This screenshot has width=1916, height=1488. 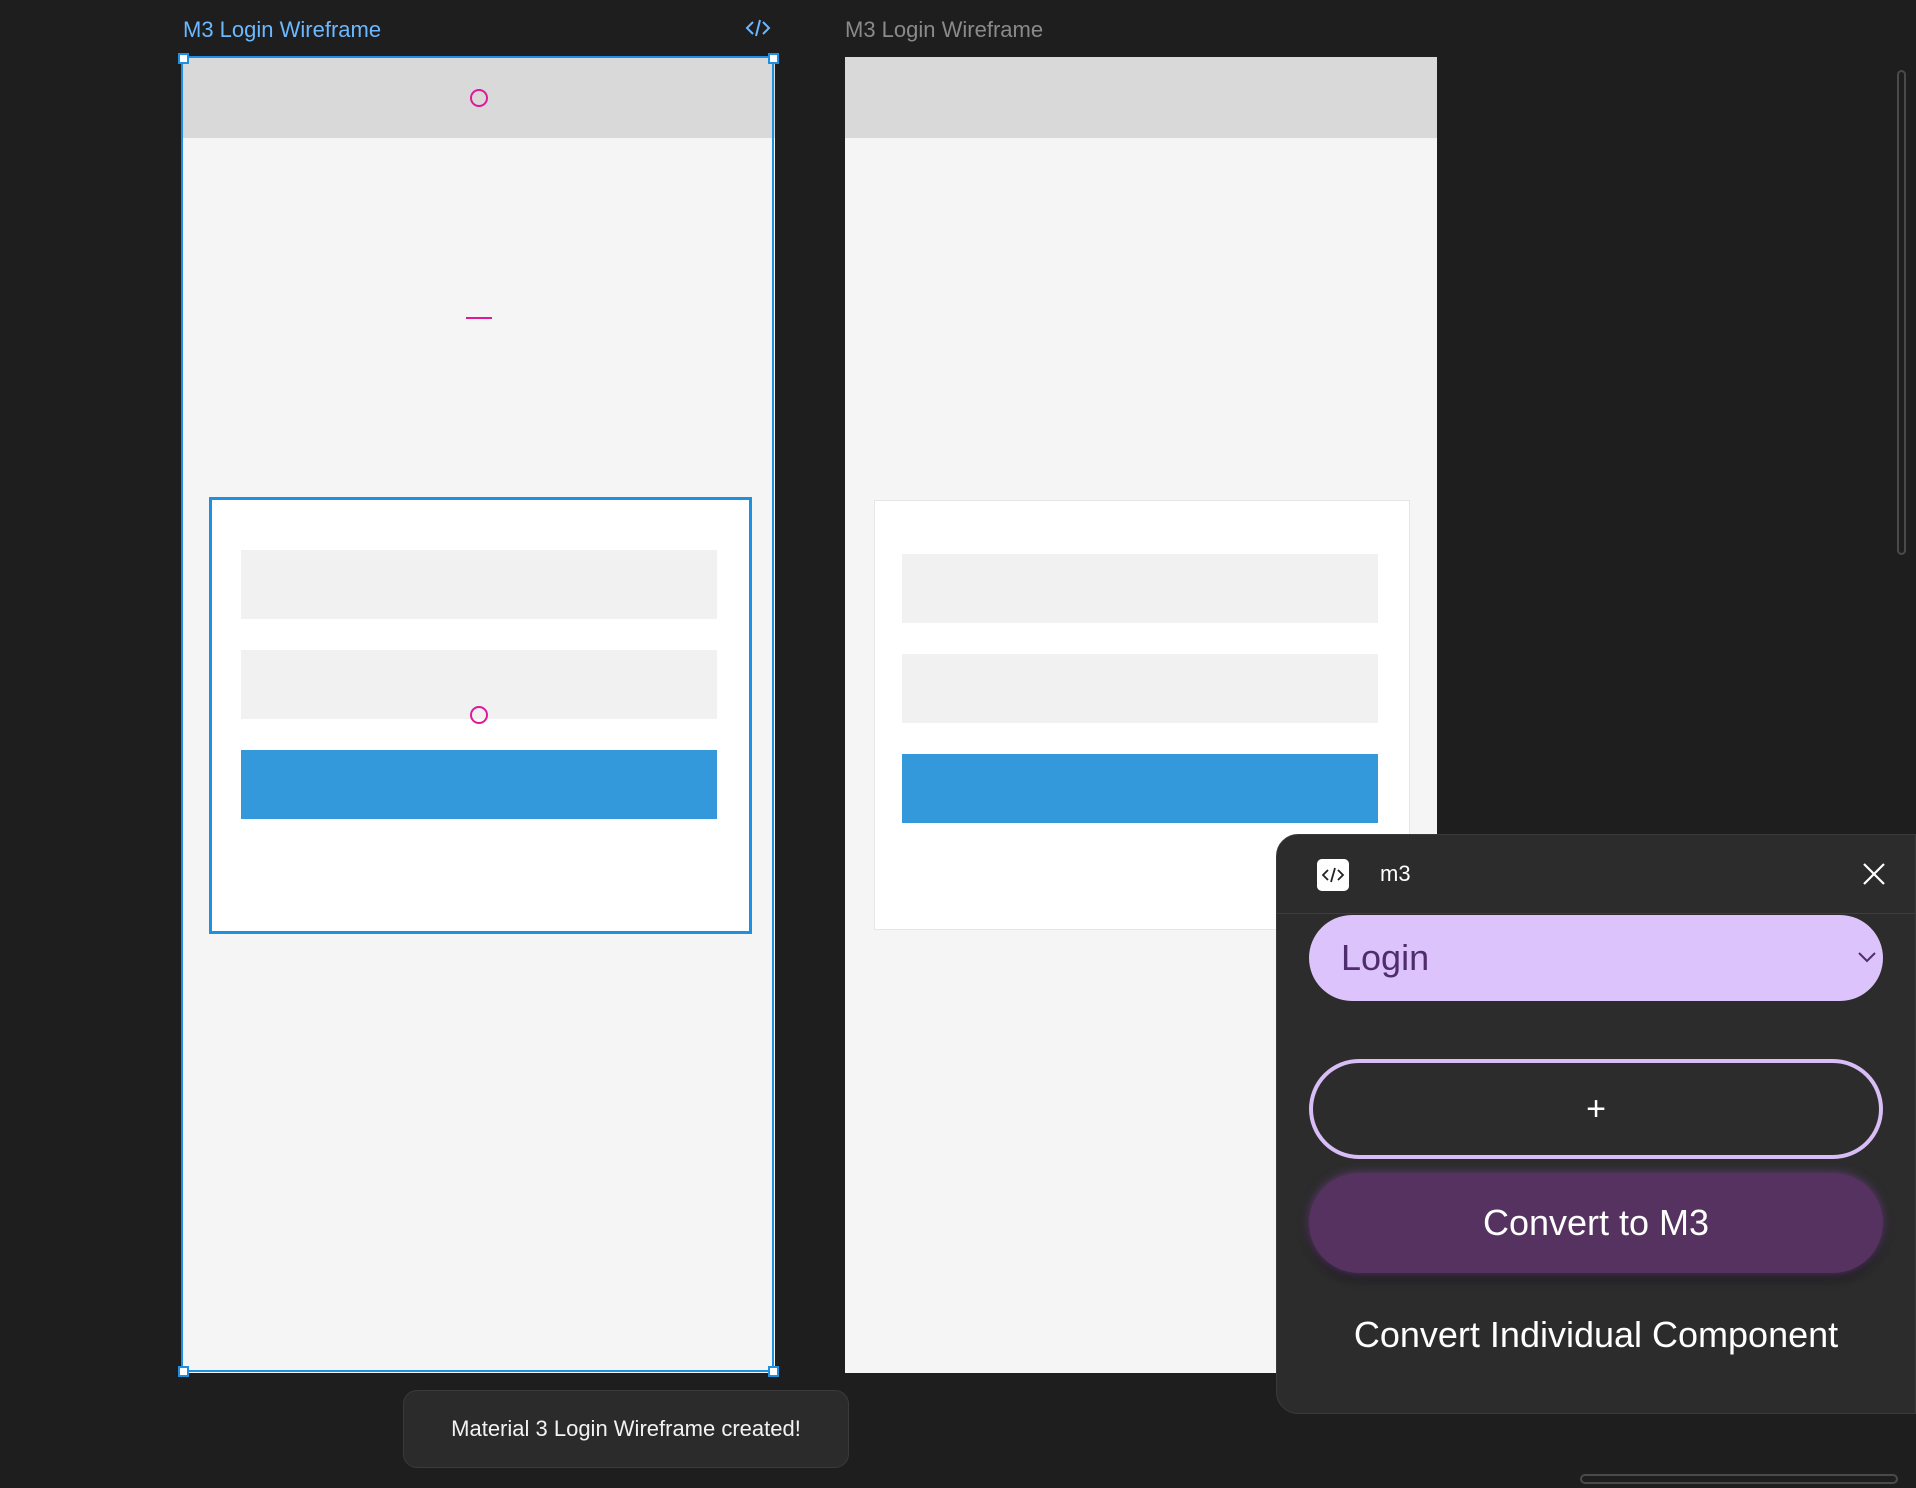 What do you see at coordinates (282, 30) in the screenshot?
I see `frame-title-selected: M3 Login Wireframe` at bounding box center [282, 30].